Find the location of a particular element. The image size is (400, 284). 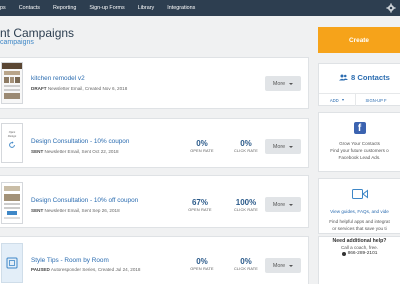

contacts-count: 8 Contacts is located at coordinates (364, 77).